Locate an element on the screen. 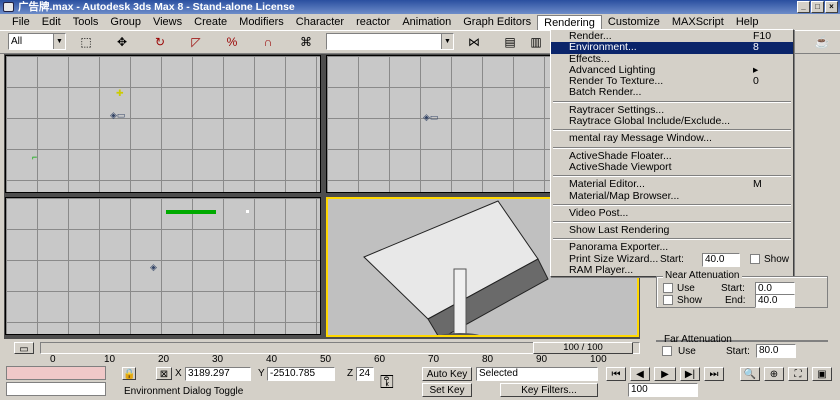  near-end-field: 40.0 is located at coordinates (775, 301).